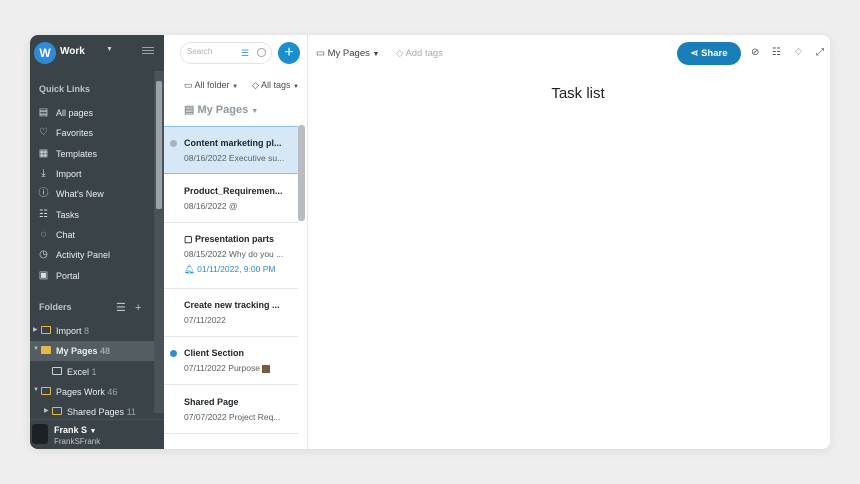 The width and height of the screenshot is (860, 484). Describe the element at coordinates (419, 53) in the screenshot. I see `add-tags-button: ◇ Add tags` at that location.